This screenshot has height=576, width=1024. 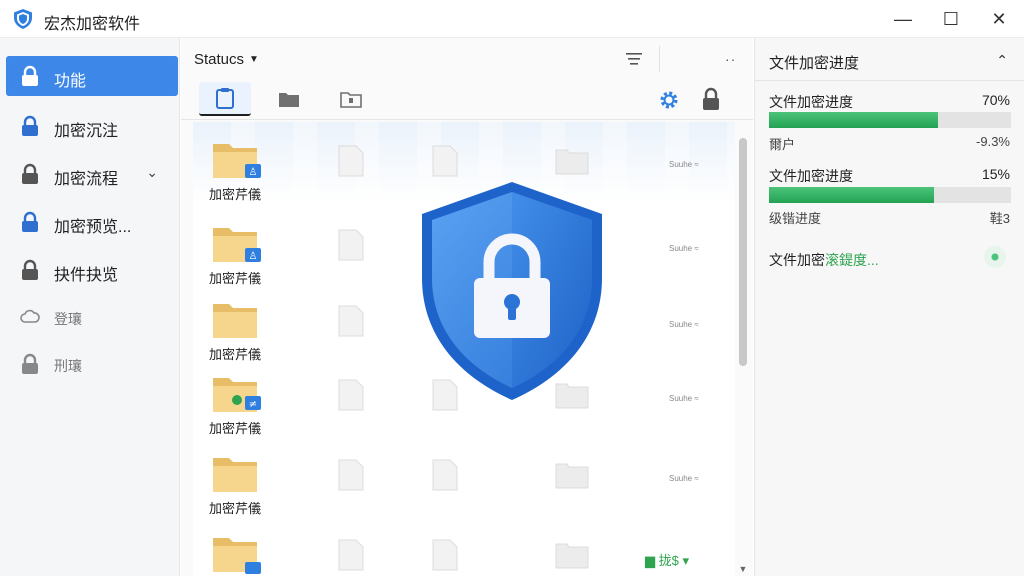 What do you see at coordinates (464, 548) in the screenshot?
I see `list-item: ▆ 拢$ ▾` at bounding box center [464, 548].